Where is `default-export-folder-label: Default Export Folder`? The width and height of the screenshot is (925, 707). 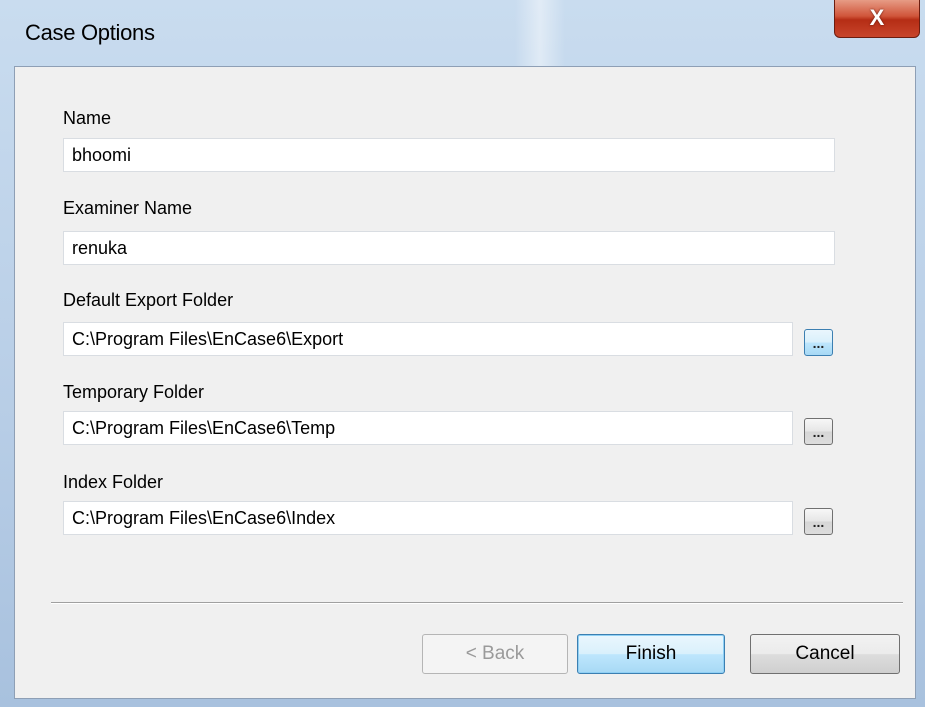 default-export-folder-label: Default Export Folder is located at coordinates (148, 300).